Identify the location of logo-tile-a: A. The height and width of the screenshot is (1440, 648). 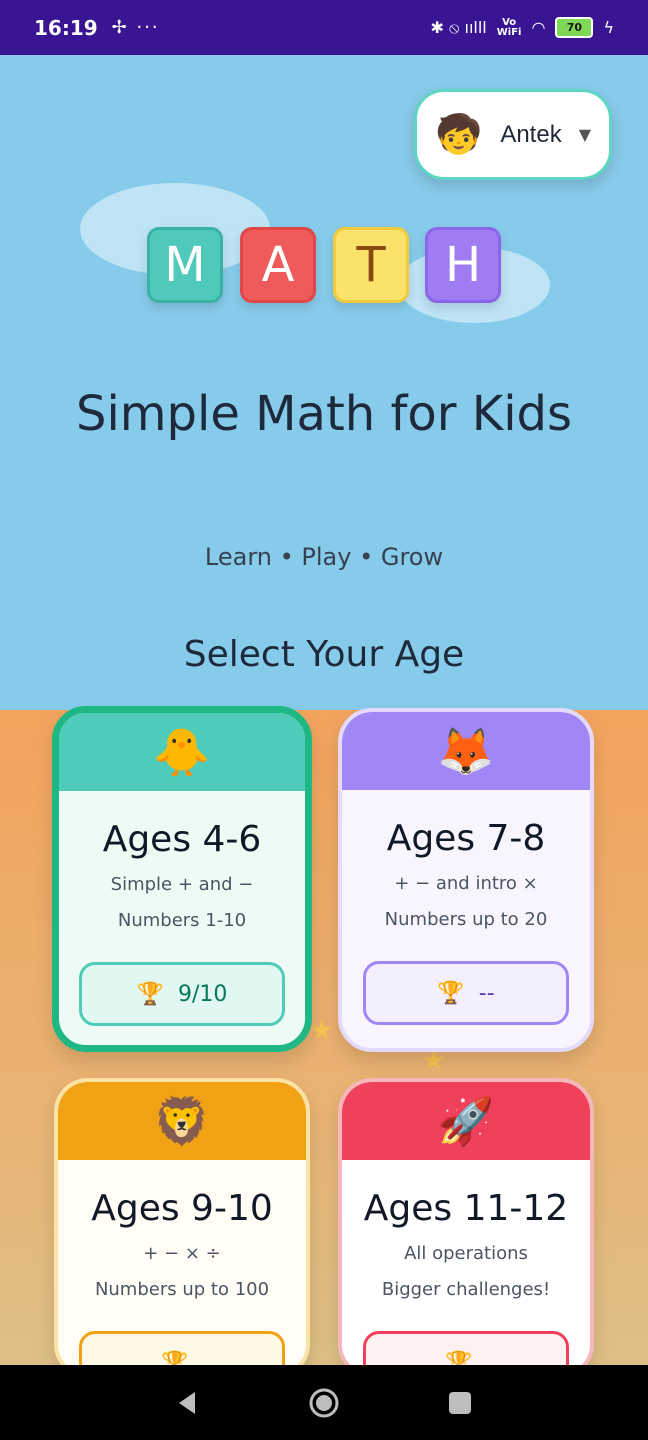
(278, 265).